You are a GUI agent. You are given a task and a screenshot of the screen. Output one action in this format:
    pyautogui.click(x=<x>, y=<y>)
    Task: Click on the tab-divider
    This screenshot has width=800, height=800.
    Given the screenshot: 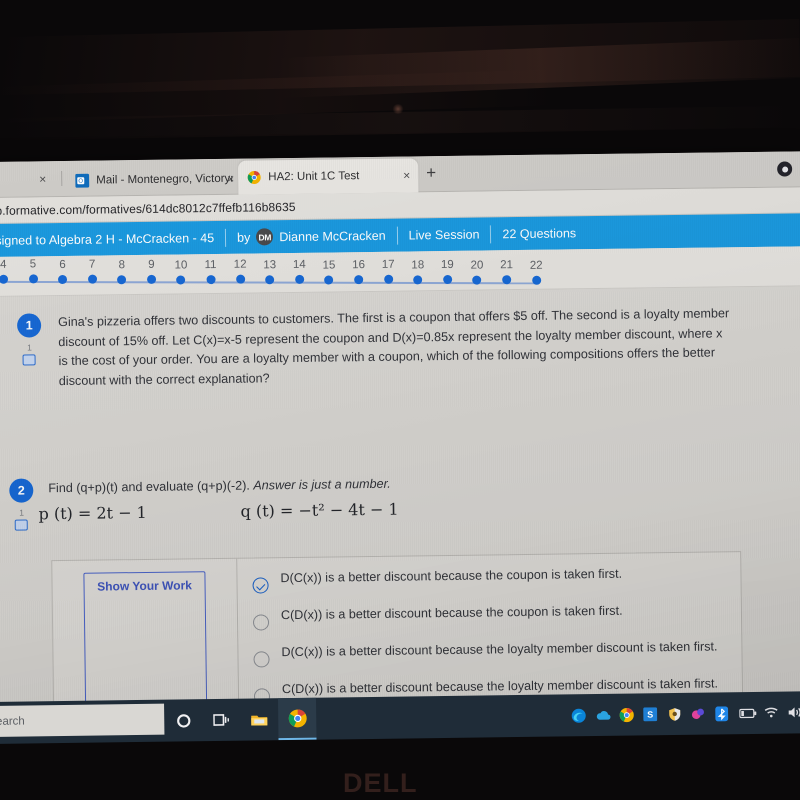 What is the action you would take?
    pyautogui.click(x=62, y=179)
    